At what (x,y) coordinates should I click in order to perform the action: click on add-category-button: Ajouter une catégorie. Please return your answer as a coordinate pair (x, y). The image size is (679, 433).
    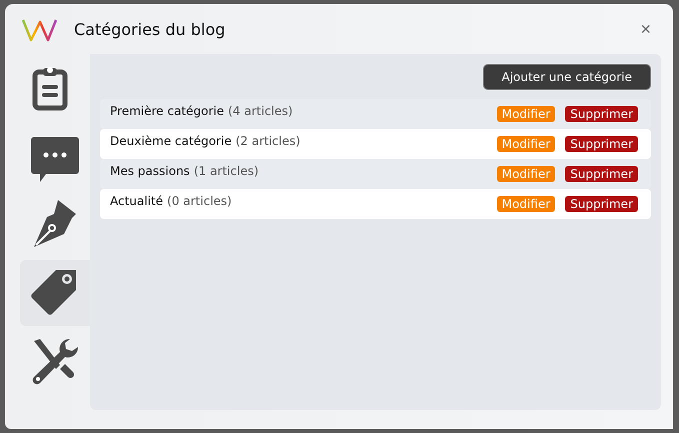
    Looking at the image, I should click on (566, 77).